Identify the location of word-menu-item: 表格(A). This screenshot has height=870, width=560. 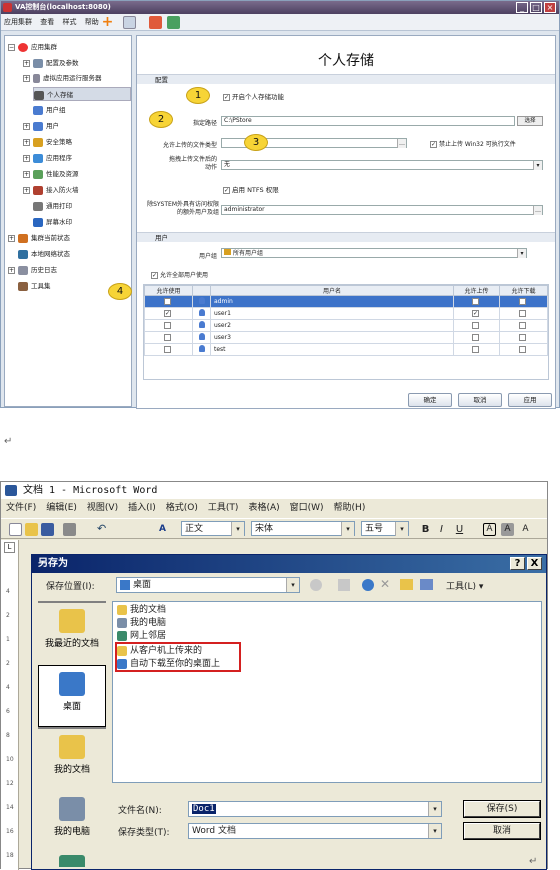
(263, 508).